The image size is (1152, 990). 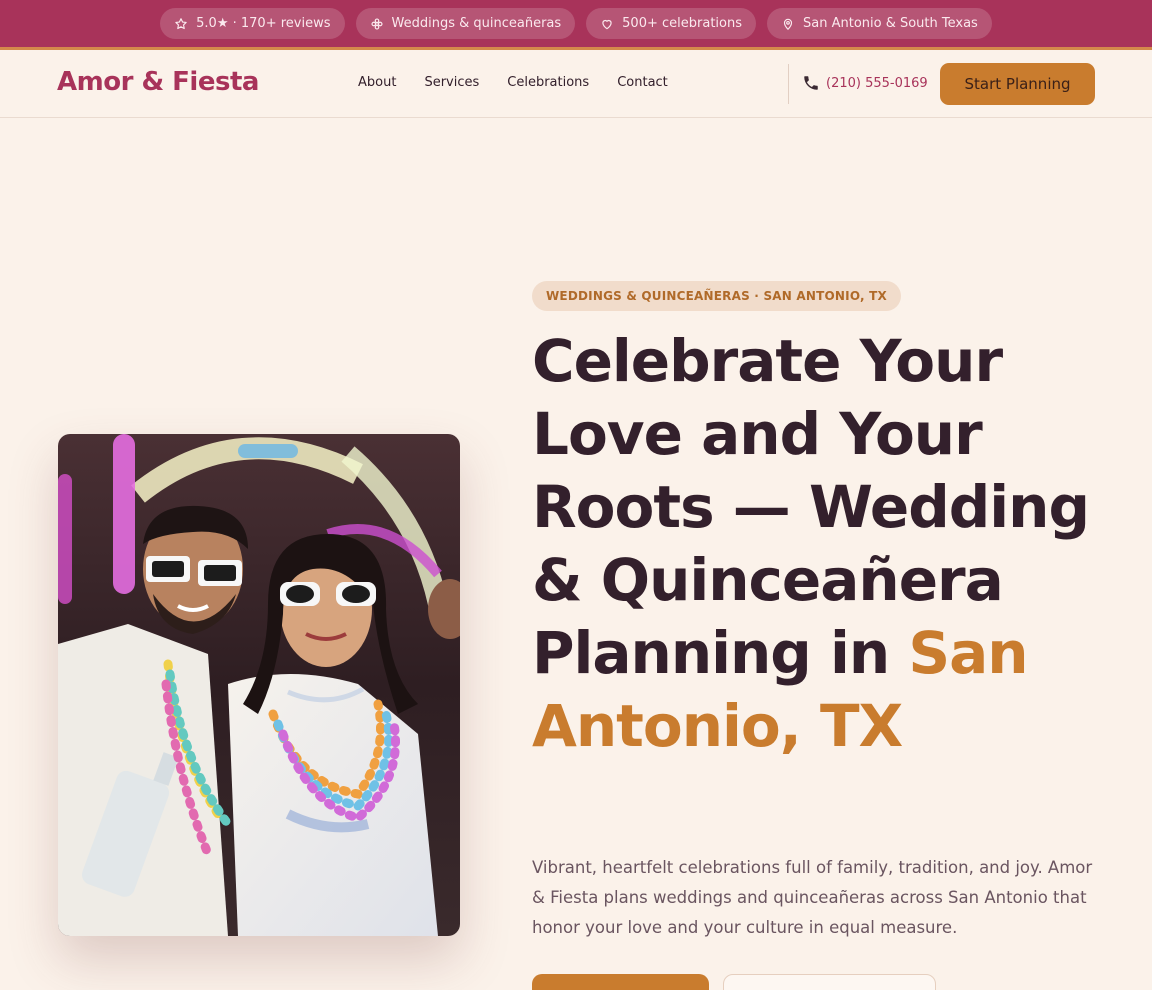 What do you see at coordinates (263, 23) in the screenshot?
I see `reviews-badge-text: 5.0★ · 170+ reviews` at bounding box center [263, 23].